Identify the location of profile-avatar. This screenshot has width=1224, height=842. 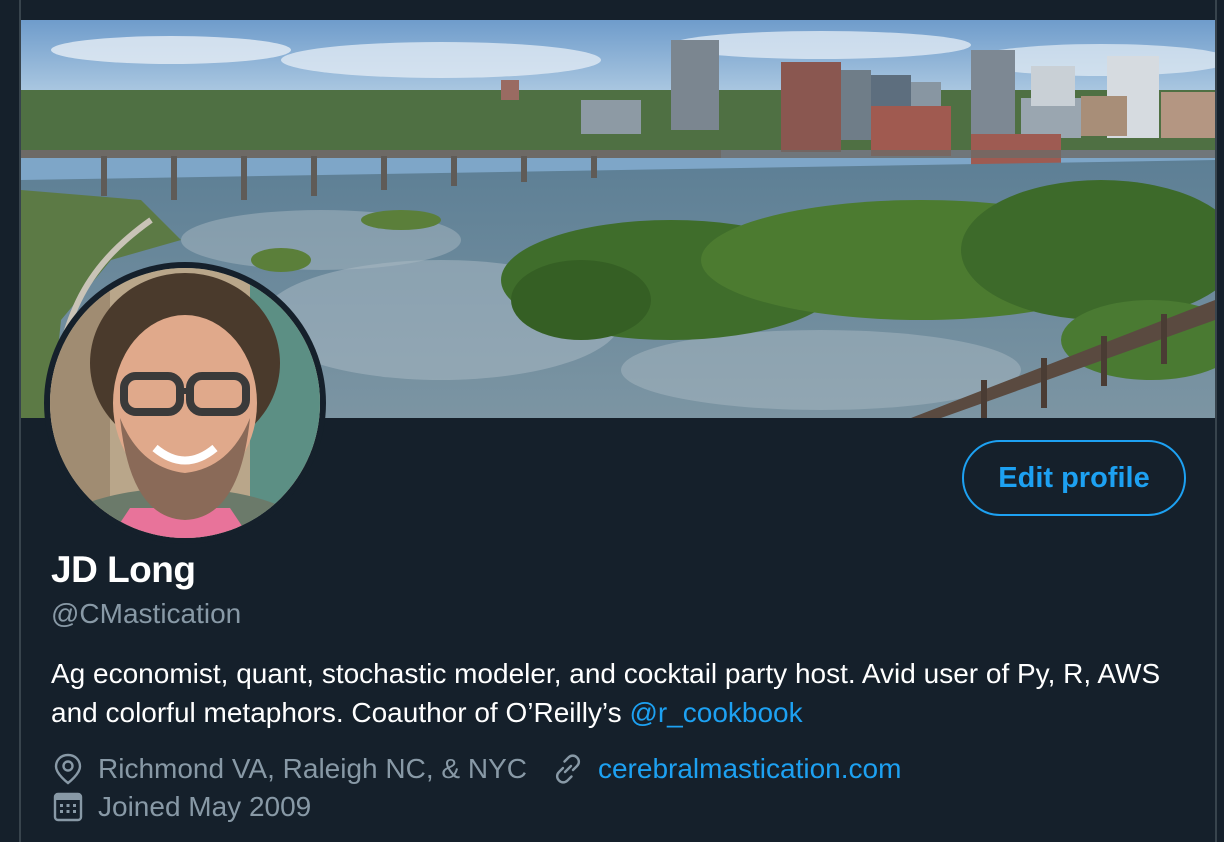
(185, 403).